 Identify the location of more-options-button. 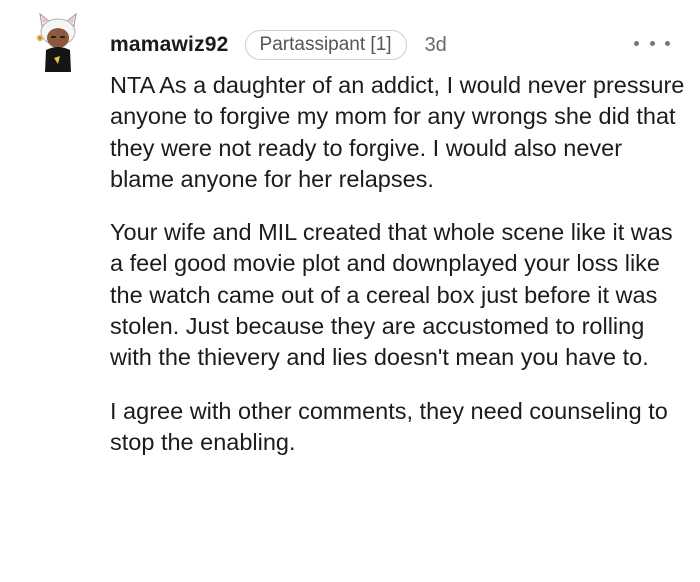
(652, 43).